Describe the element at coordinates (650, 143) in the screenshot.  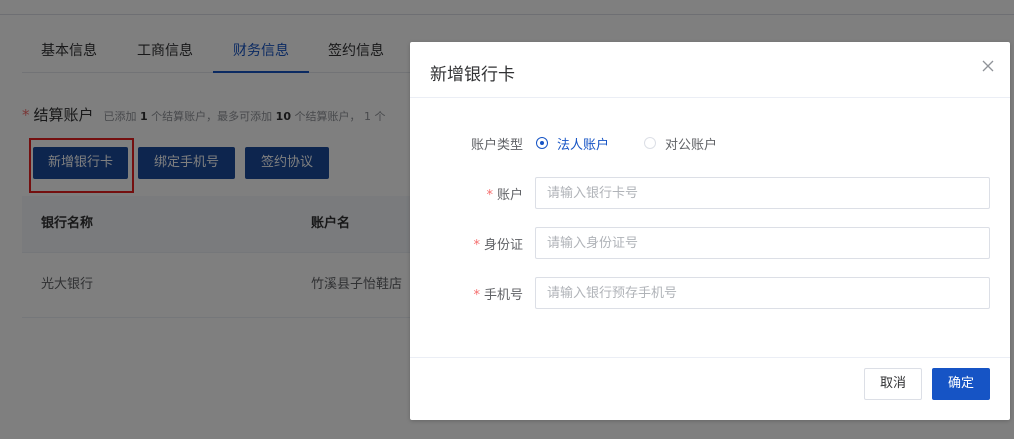
I see `radio-unchecked-icon` at that location.